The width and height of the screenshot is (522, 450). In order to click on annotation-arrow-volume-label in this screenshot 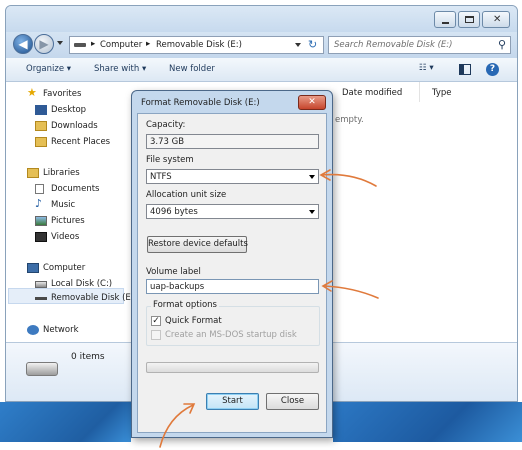, I will do `click(351, 292)`.